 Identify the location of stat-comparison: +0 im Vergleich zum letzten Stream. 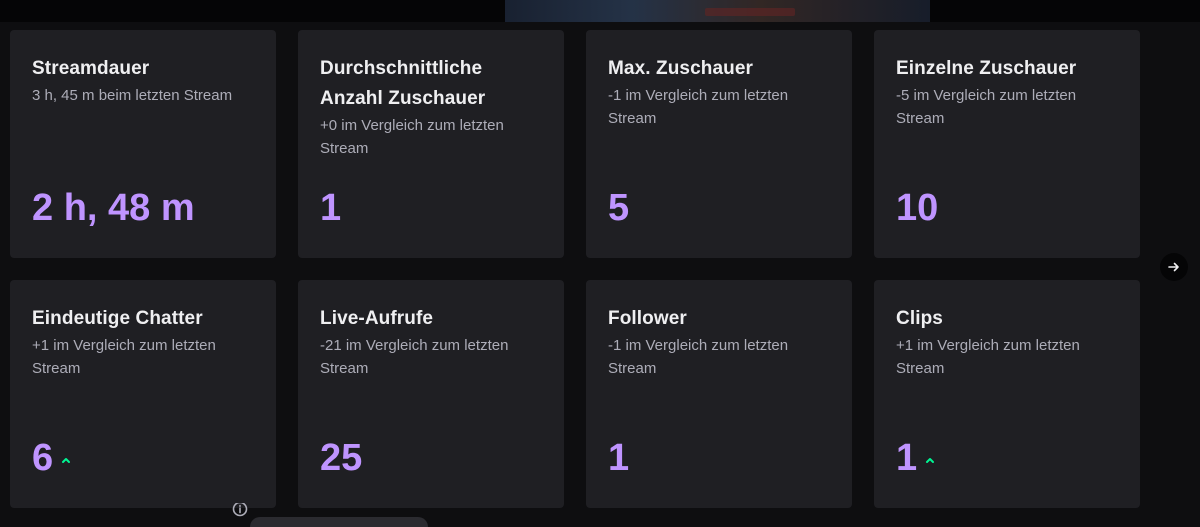
(412, 137).